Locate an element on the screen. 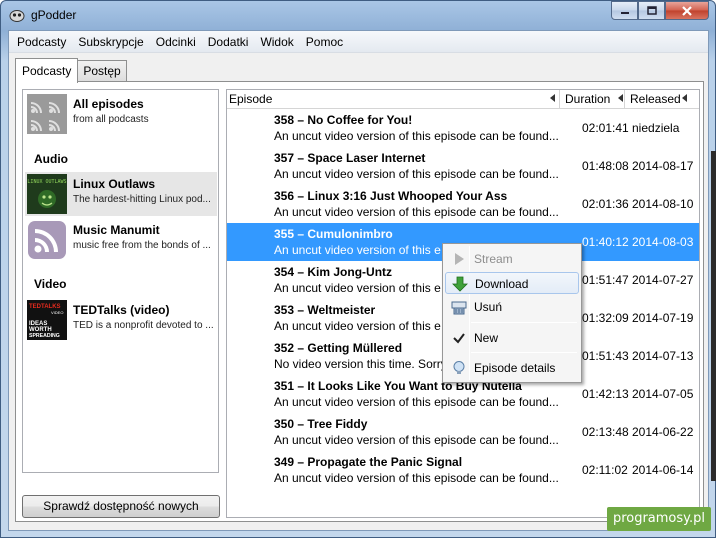 The image size is (716, 538). ctx-stream-label: Stream is located at coordinates (493, 259).